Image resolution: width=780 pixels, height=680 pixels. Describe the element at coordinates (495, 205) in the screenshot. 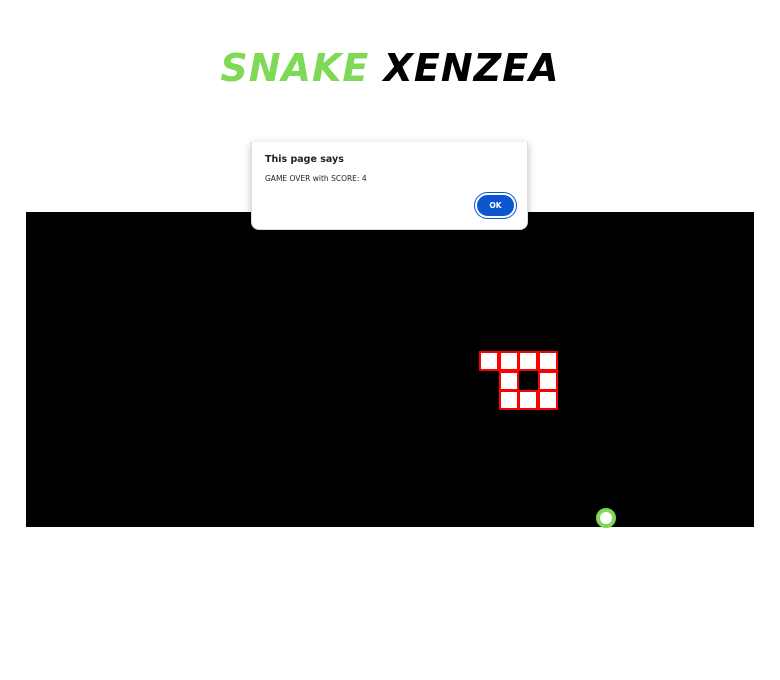

I see `ok-button: OK` at that location.